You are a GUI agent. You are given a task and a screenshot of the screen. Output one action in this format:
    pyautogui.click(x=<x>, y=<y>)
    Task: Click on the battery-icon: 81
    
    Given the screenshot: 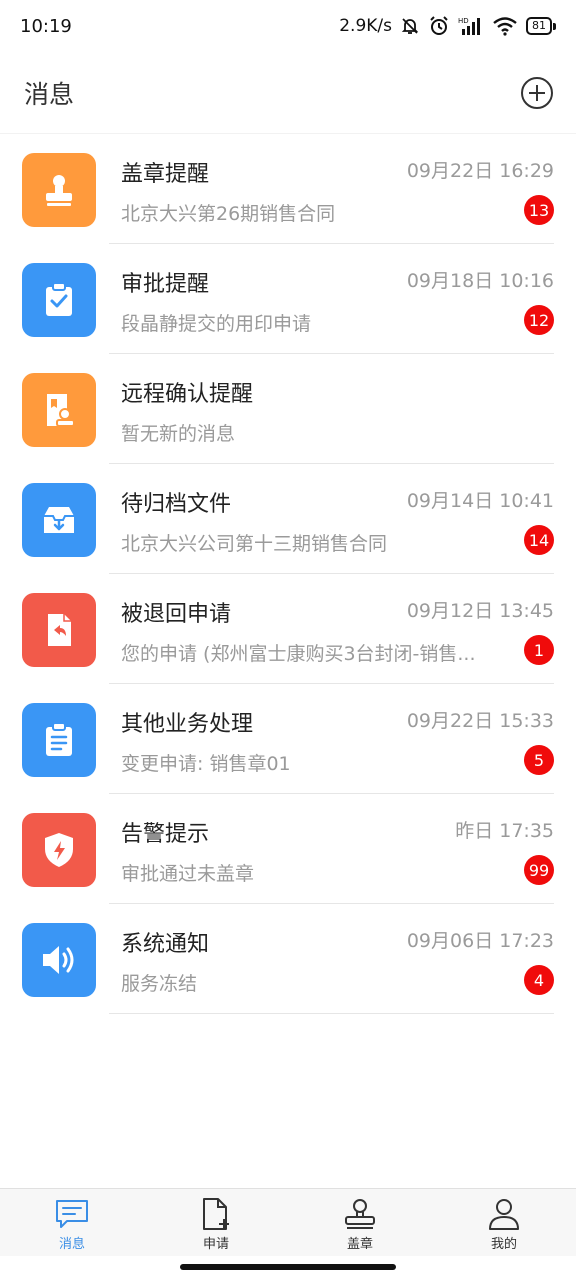 What is the action you would take?
    pyautogui.click(x=541, y=26)
    